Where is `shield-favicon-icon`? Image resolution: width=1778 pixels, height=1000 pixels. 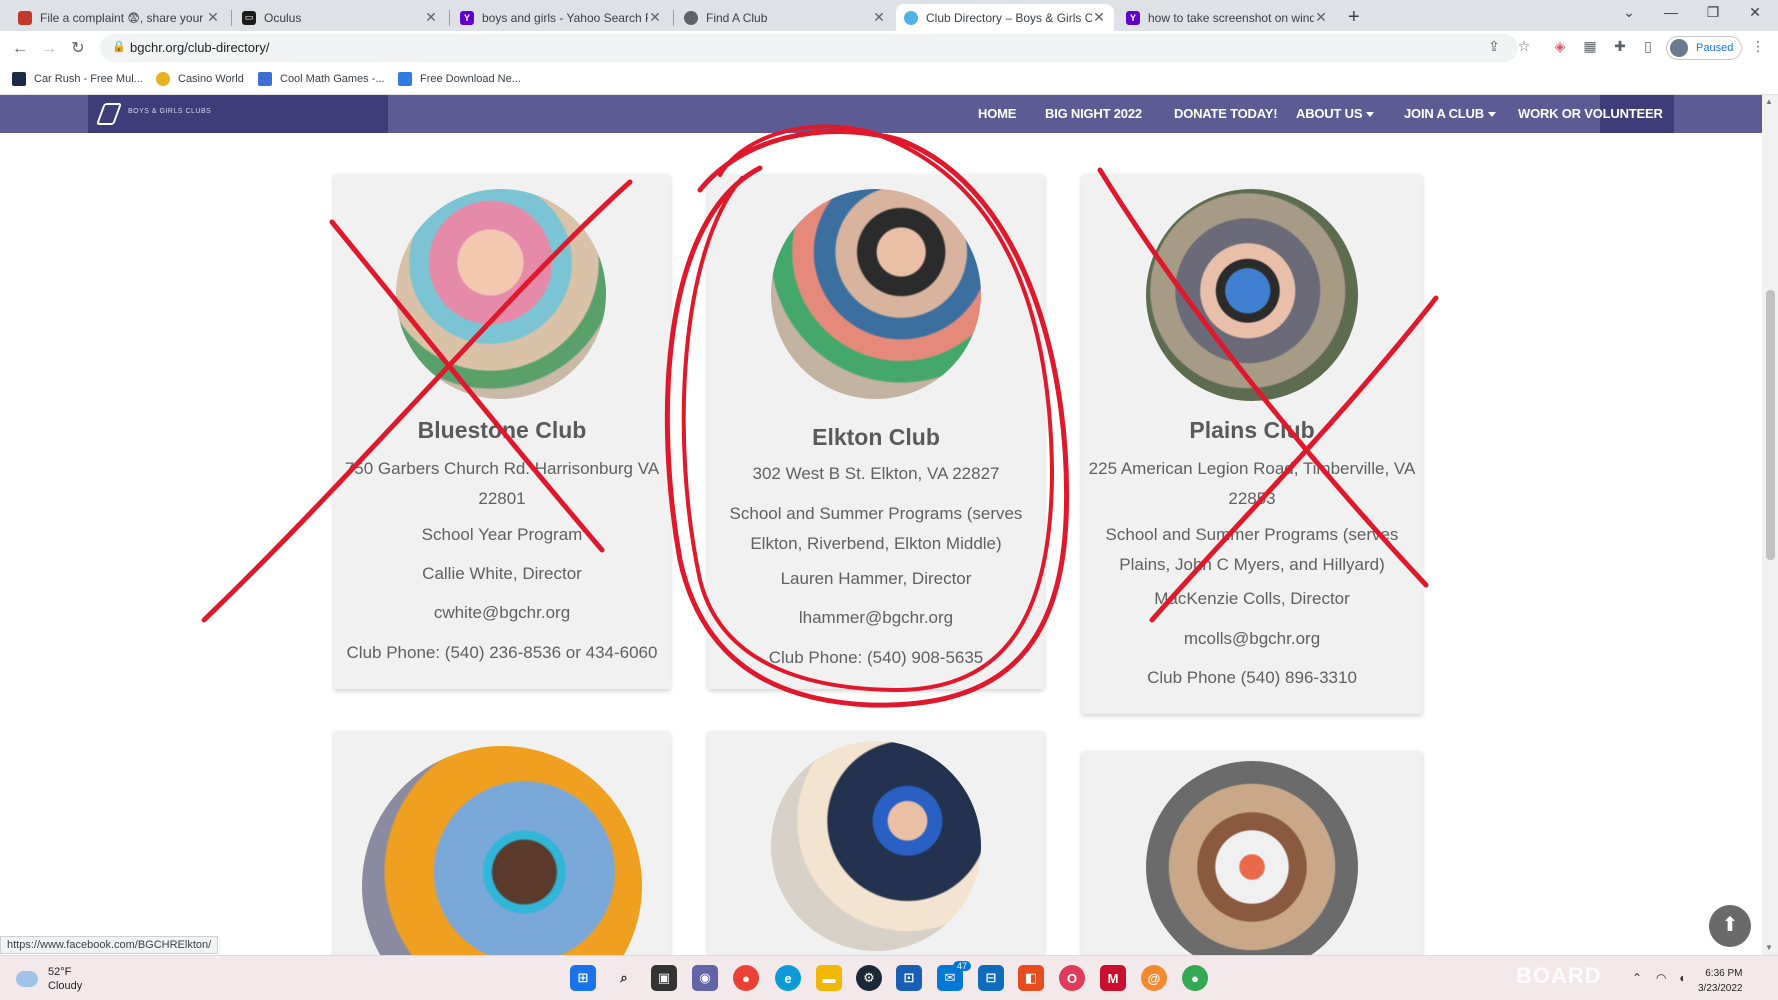
shield-favicon-icon is located at coordinates (25, 17).